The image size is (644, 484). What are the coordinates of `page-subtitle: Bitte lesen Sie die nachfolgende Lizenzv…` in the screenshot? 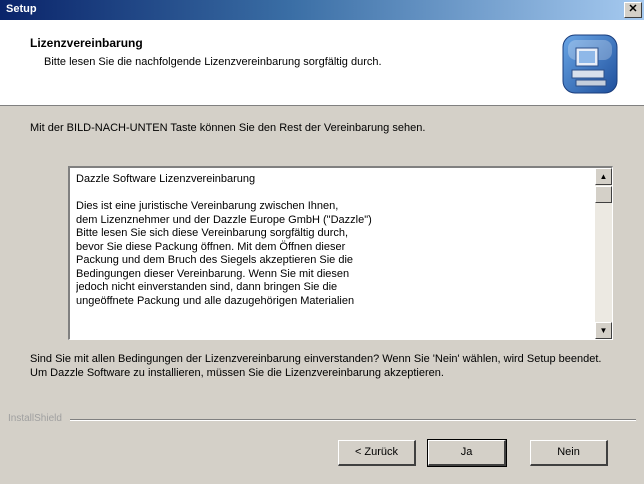 It's located at (213, 62).